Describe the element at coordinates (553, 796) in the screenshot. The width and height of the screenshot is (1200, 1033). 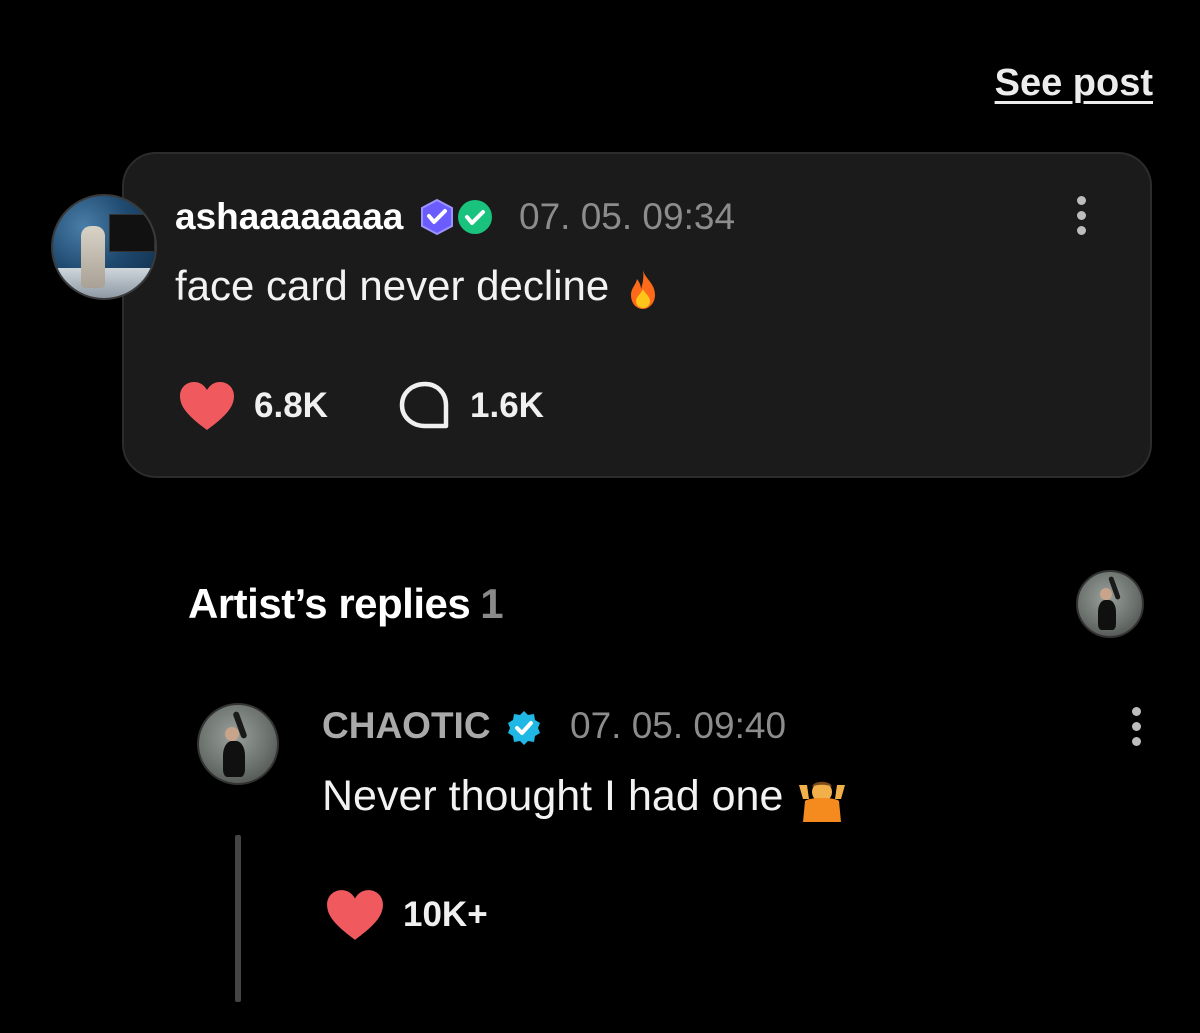
I see `reply-text-content: Never thought I had one` at that location.